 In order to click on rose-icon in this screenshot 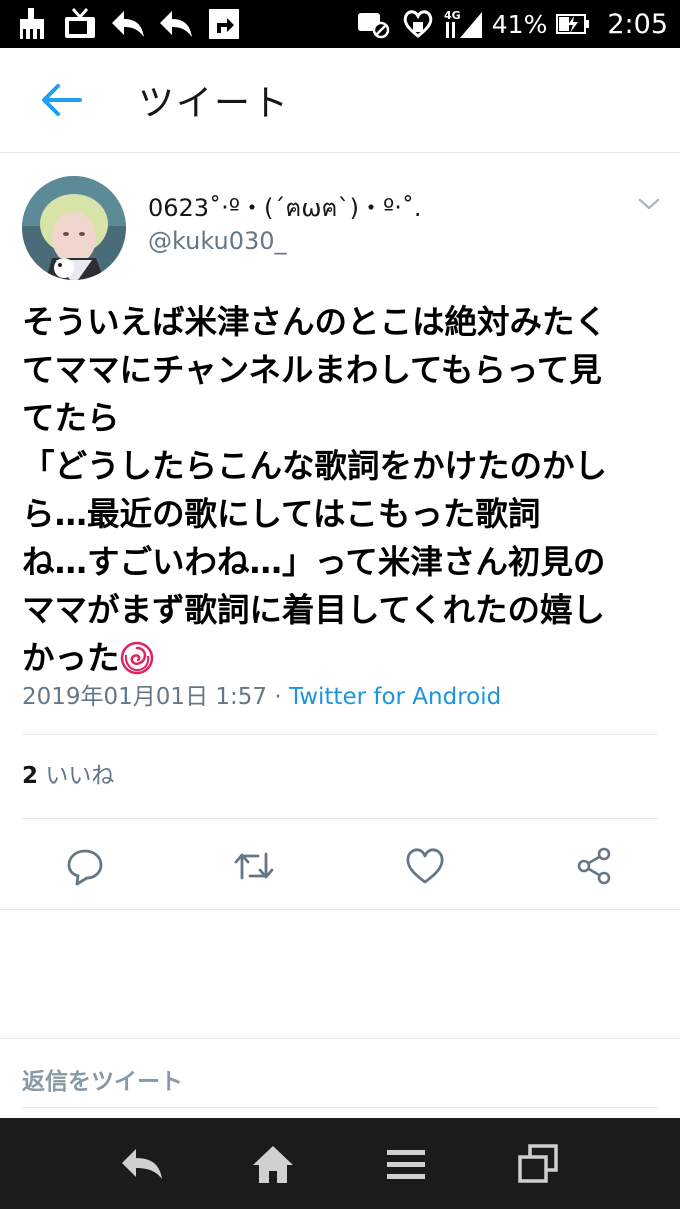, I will do `click(137, 657)`.